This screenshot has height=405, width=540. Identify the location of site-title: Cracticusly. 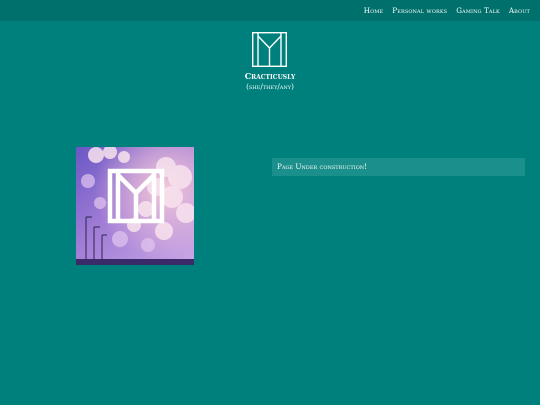
(270, 76).